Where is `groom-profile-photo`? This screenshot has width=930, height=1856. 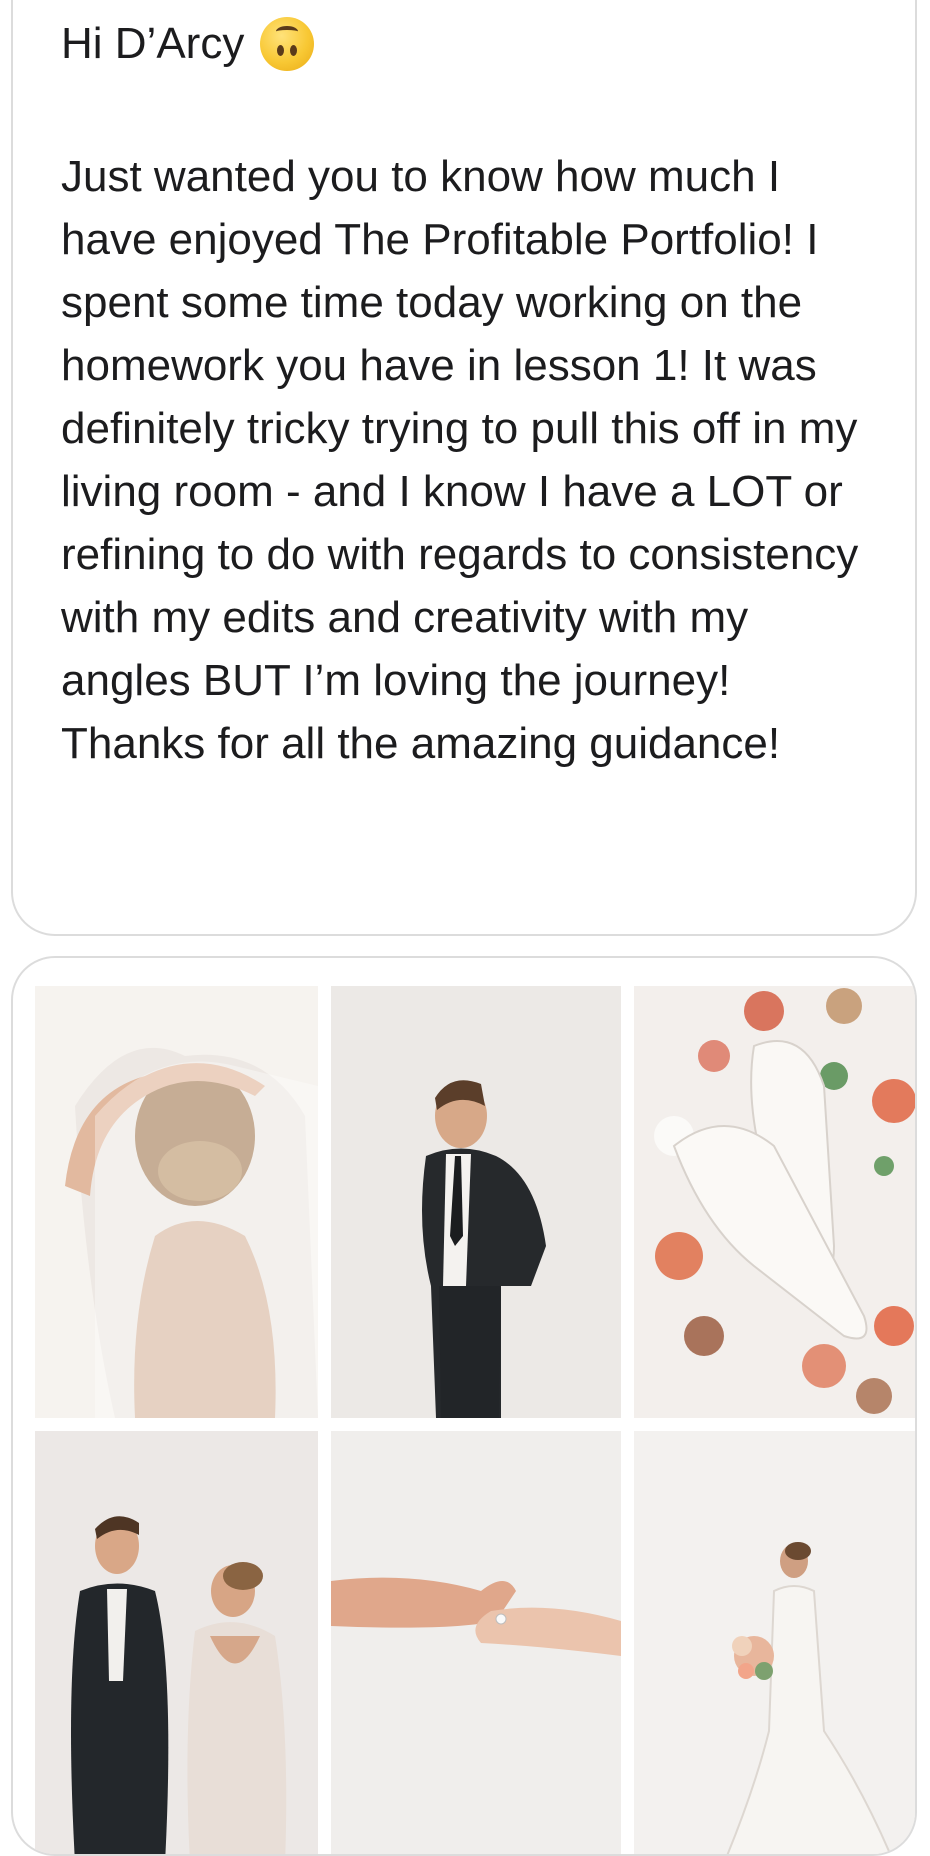 groom-profile-photo is located at coordinates (476, 1202).